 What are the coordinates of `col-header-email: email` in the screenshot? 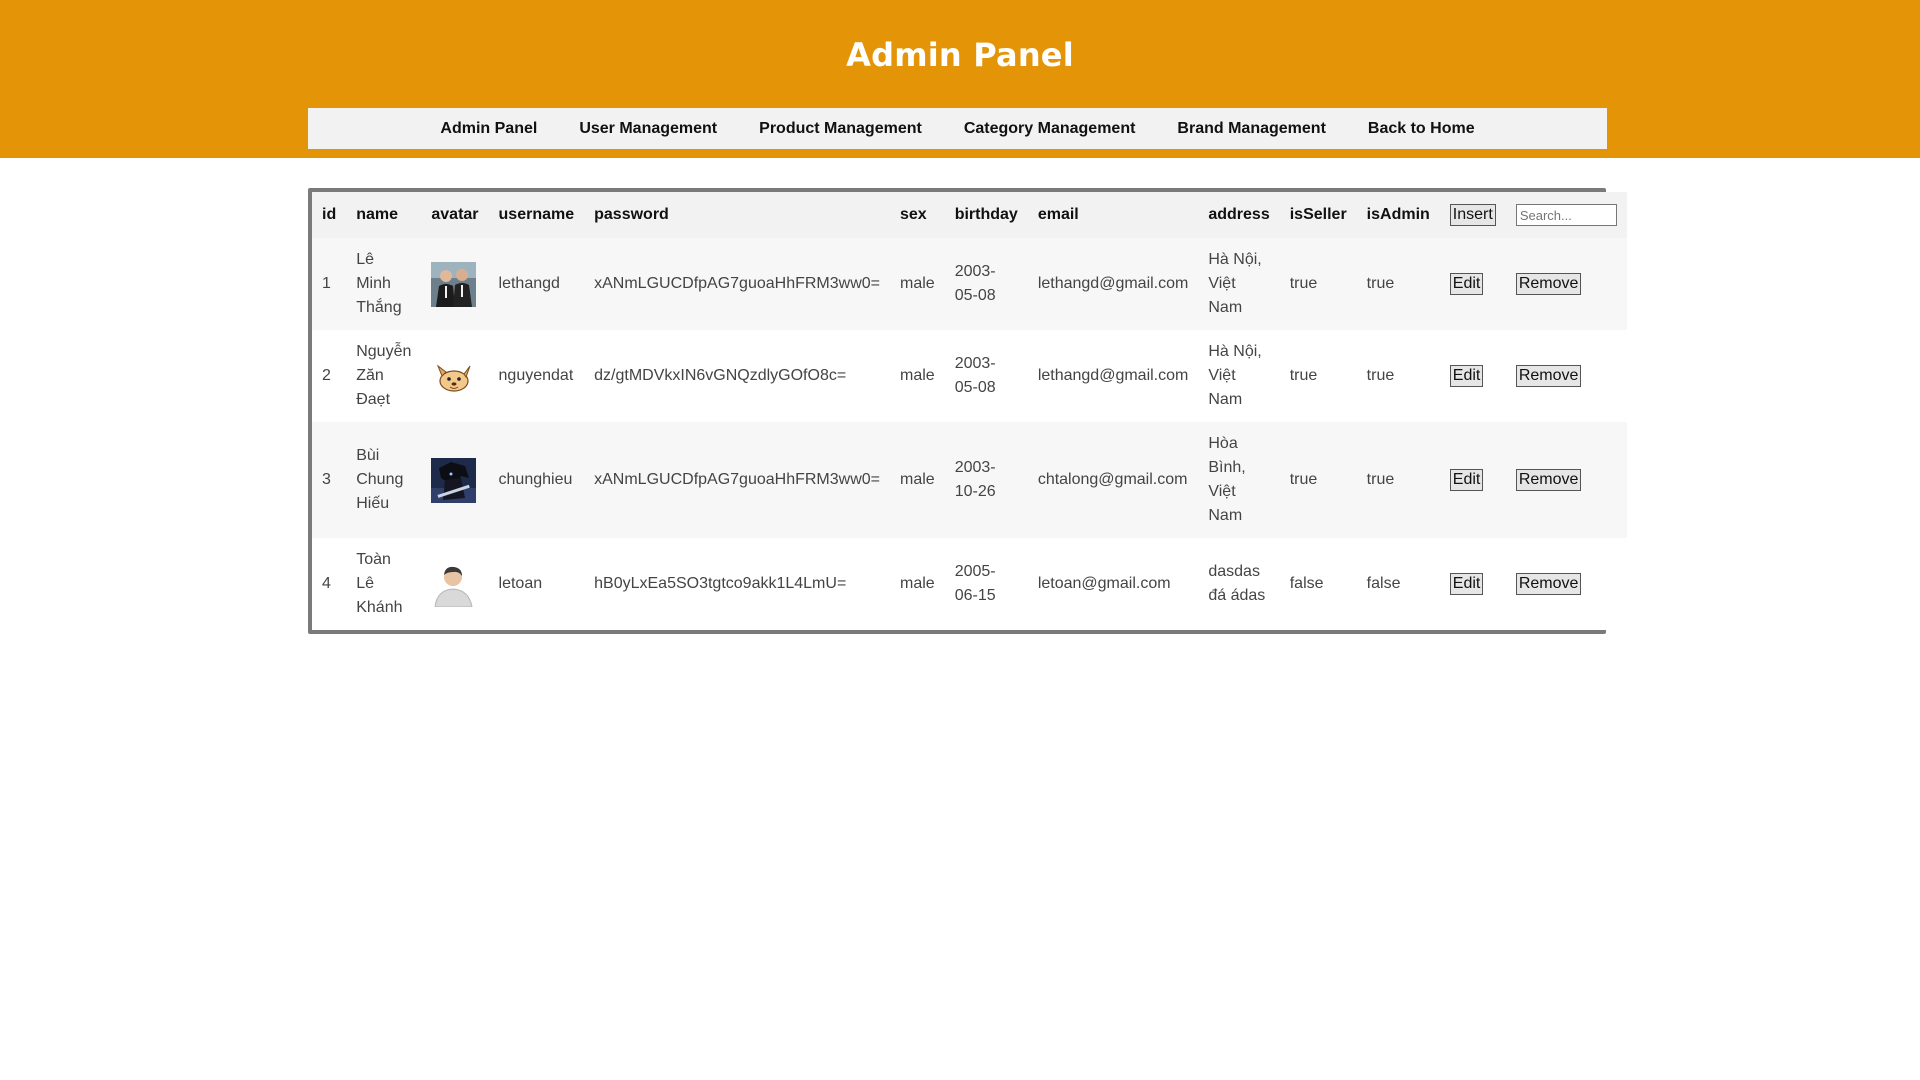 It's located at (1113, 215).